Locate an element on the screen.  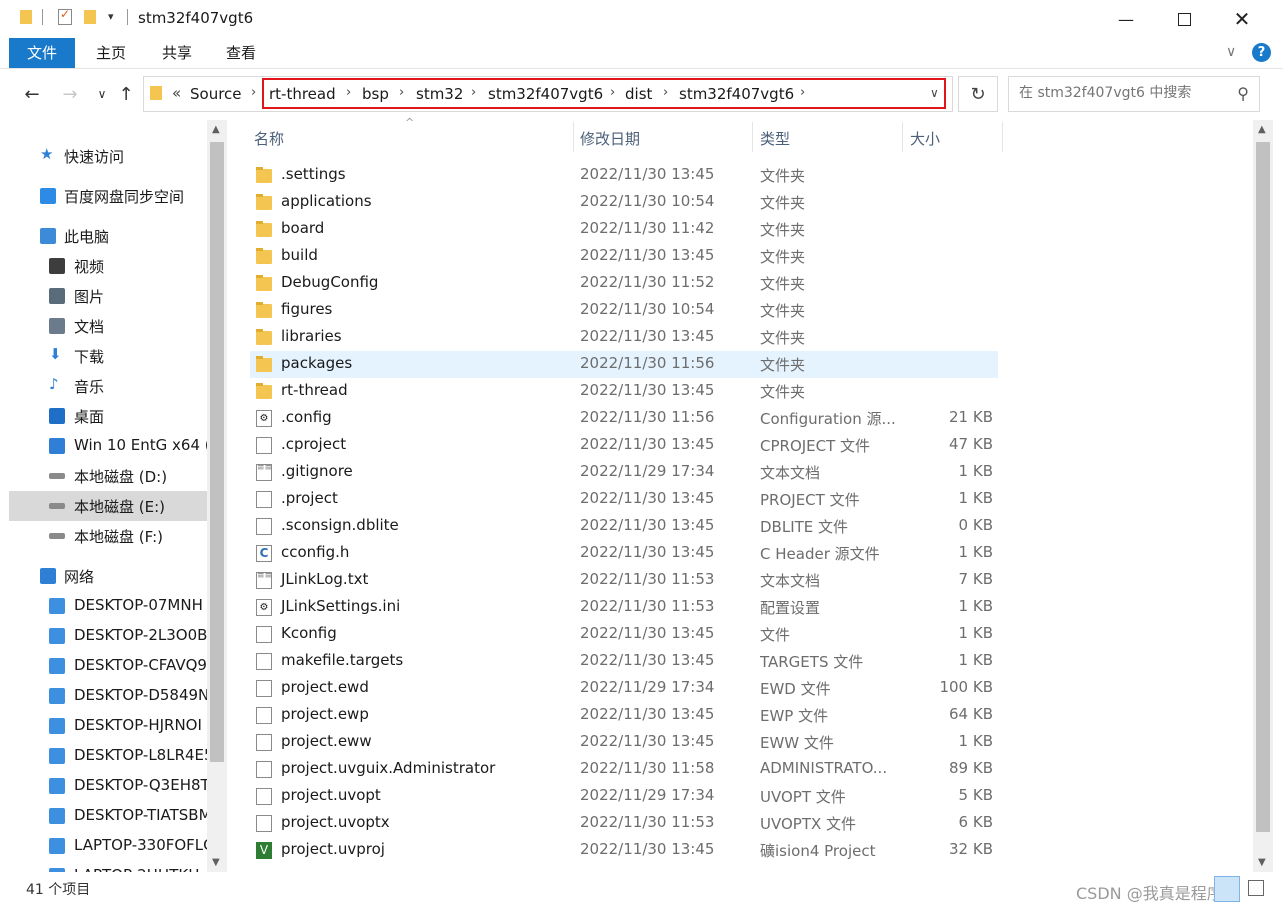
nav-item: DESKTOP-L8LR4E5 is located at coordinates (108, 756).